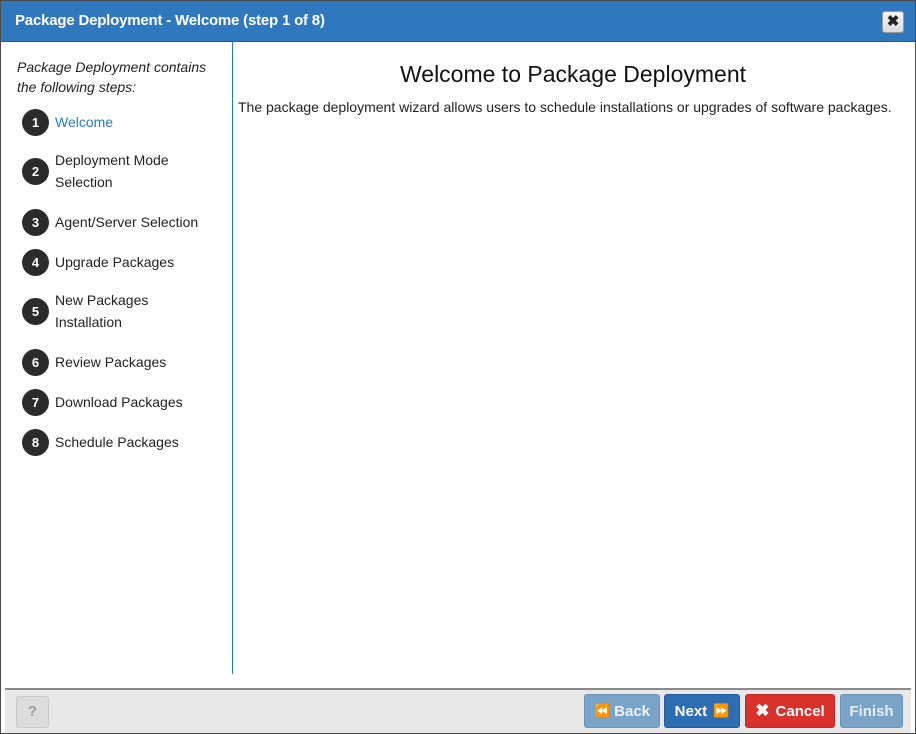 Image resolution: width=916 pixels, height=734 pixels. Describe the element at coordinates (35, 122) in the screenshot. I see `step-number-badge: 1` at that location.